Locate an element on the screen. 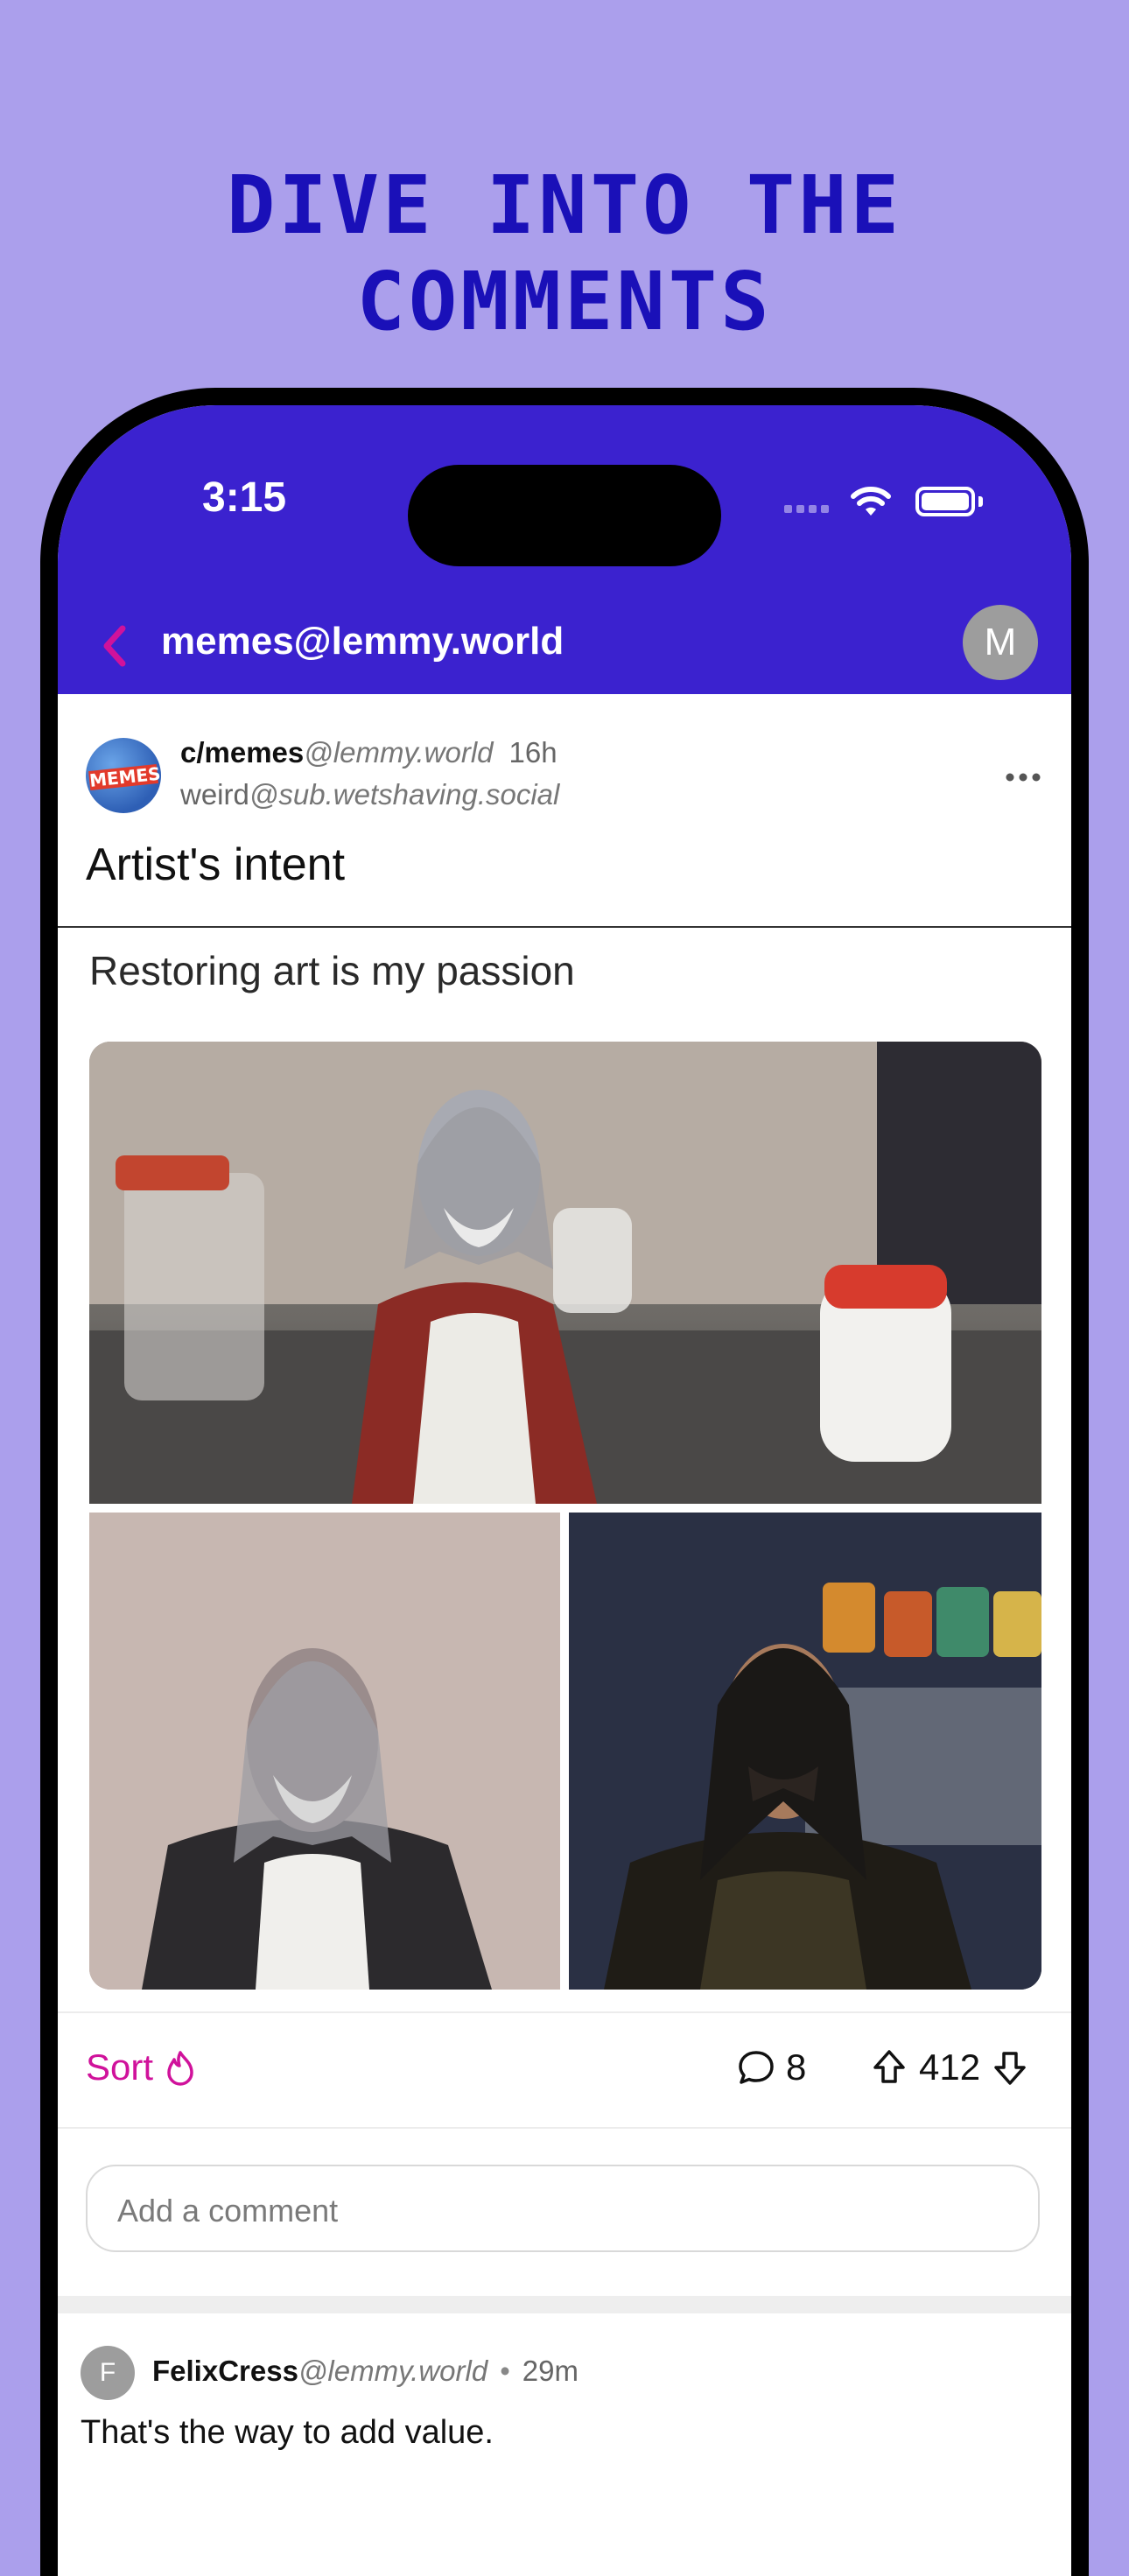 Image resolution: width=1129 pixels, height=2576 pixels. cellular-signal-icon is located at coordinates (808, 509).